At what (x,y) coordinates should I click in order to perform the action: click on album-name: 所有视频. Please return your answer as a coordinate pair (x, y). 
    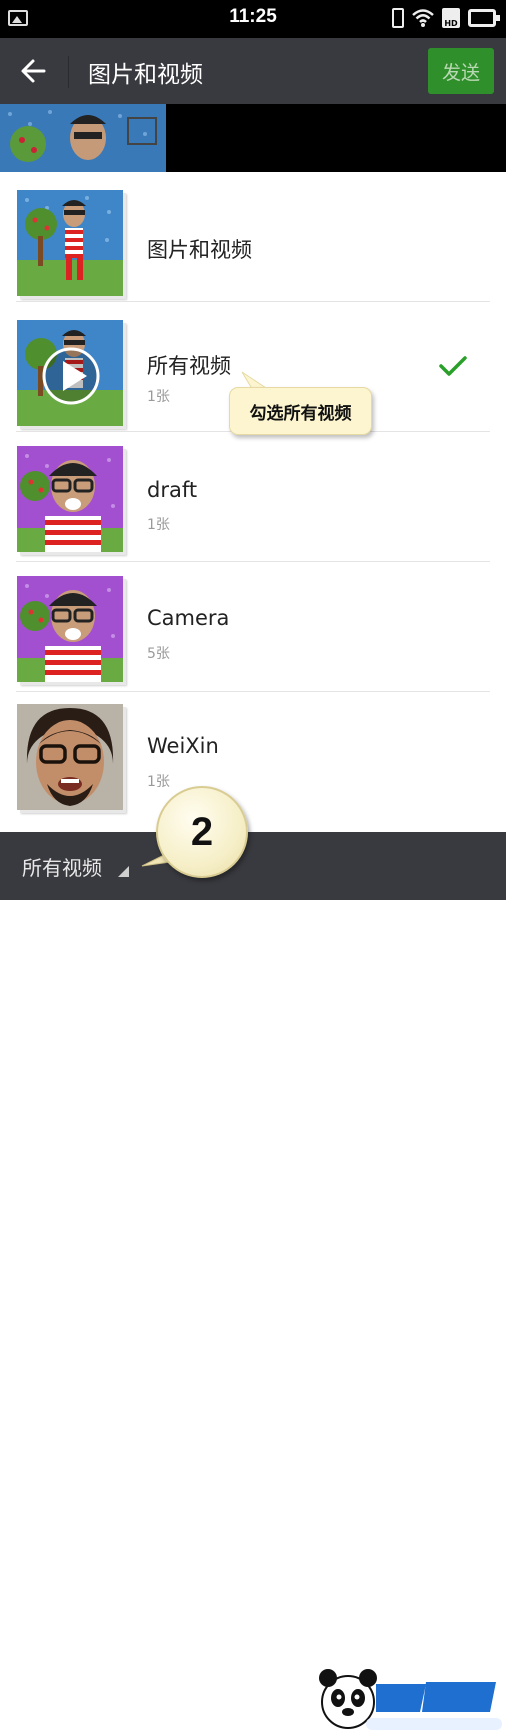
    Looking at the image, I should click on (189, 366).